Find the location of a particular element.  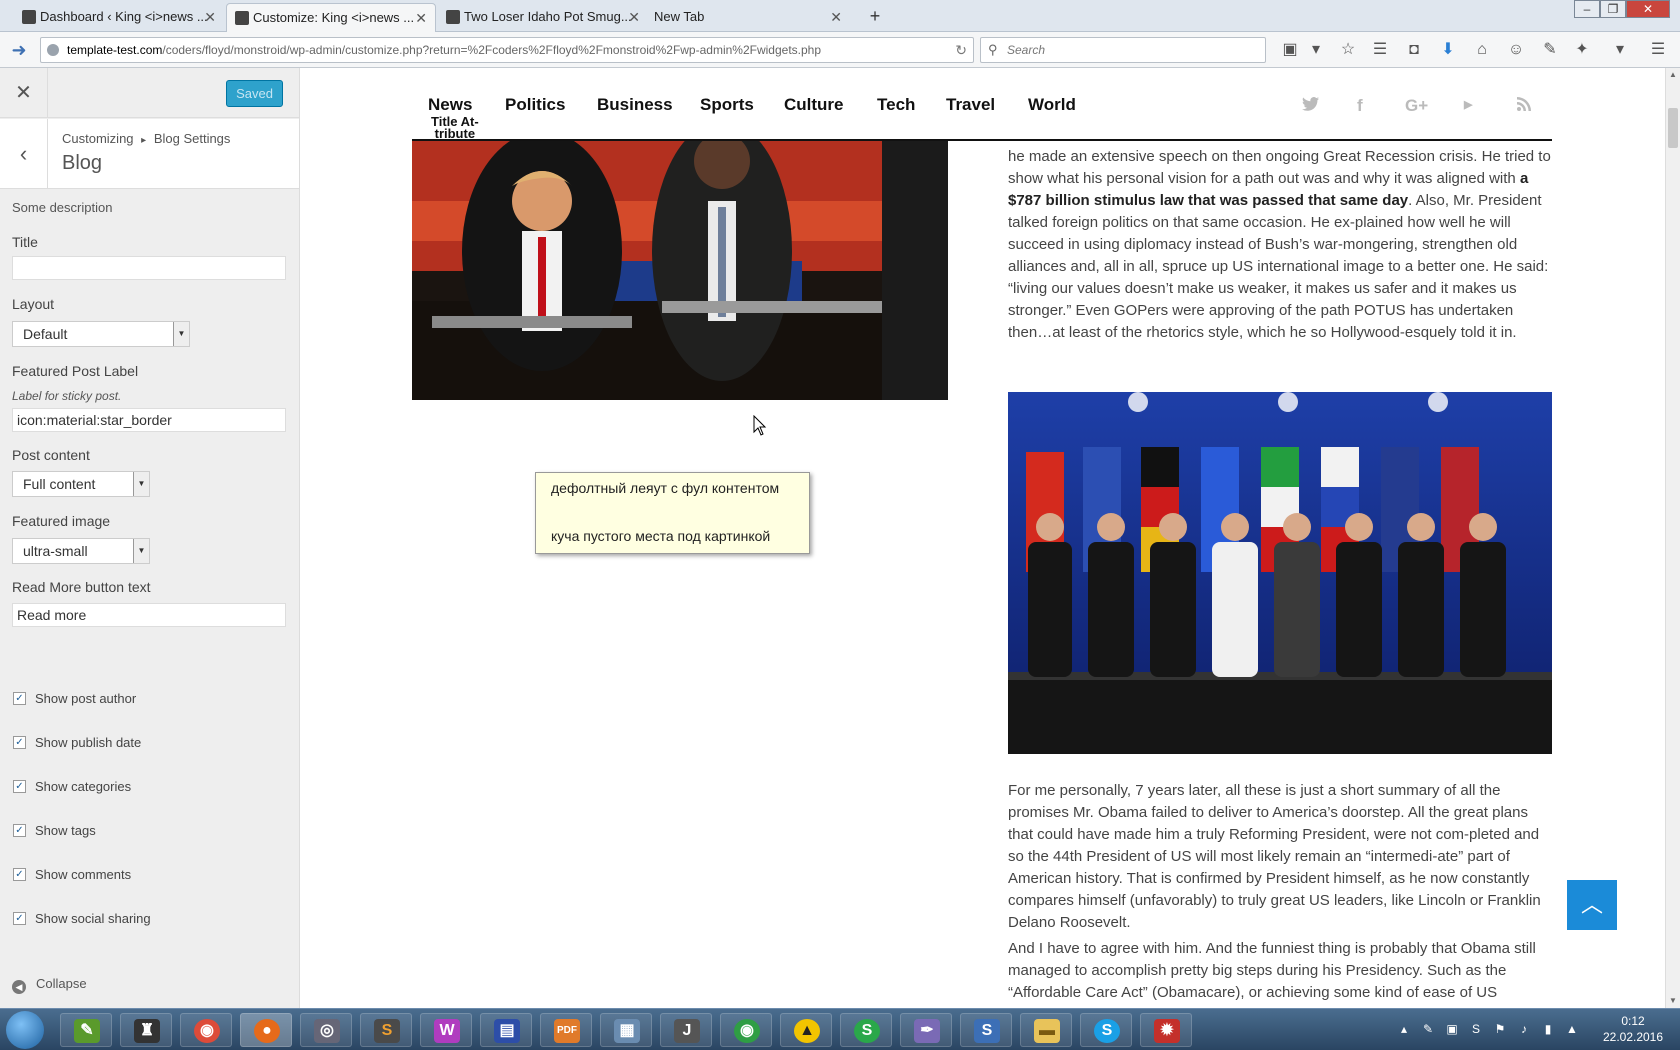

featured-post-label-input: icon:material:star_border is located at coordinates (149, 420).